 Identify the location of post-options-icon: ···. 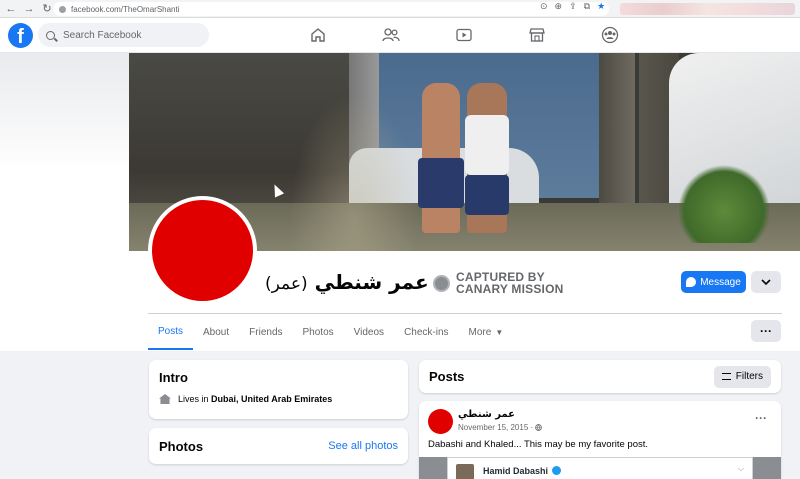
(761, 418).